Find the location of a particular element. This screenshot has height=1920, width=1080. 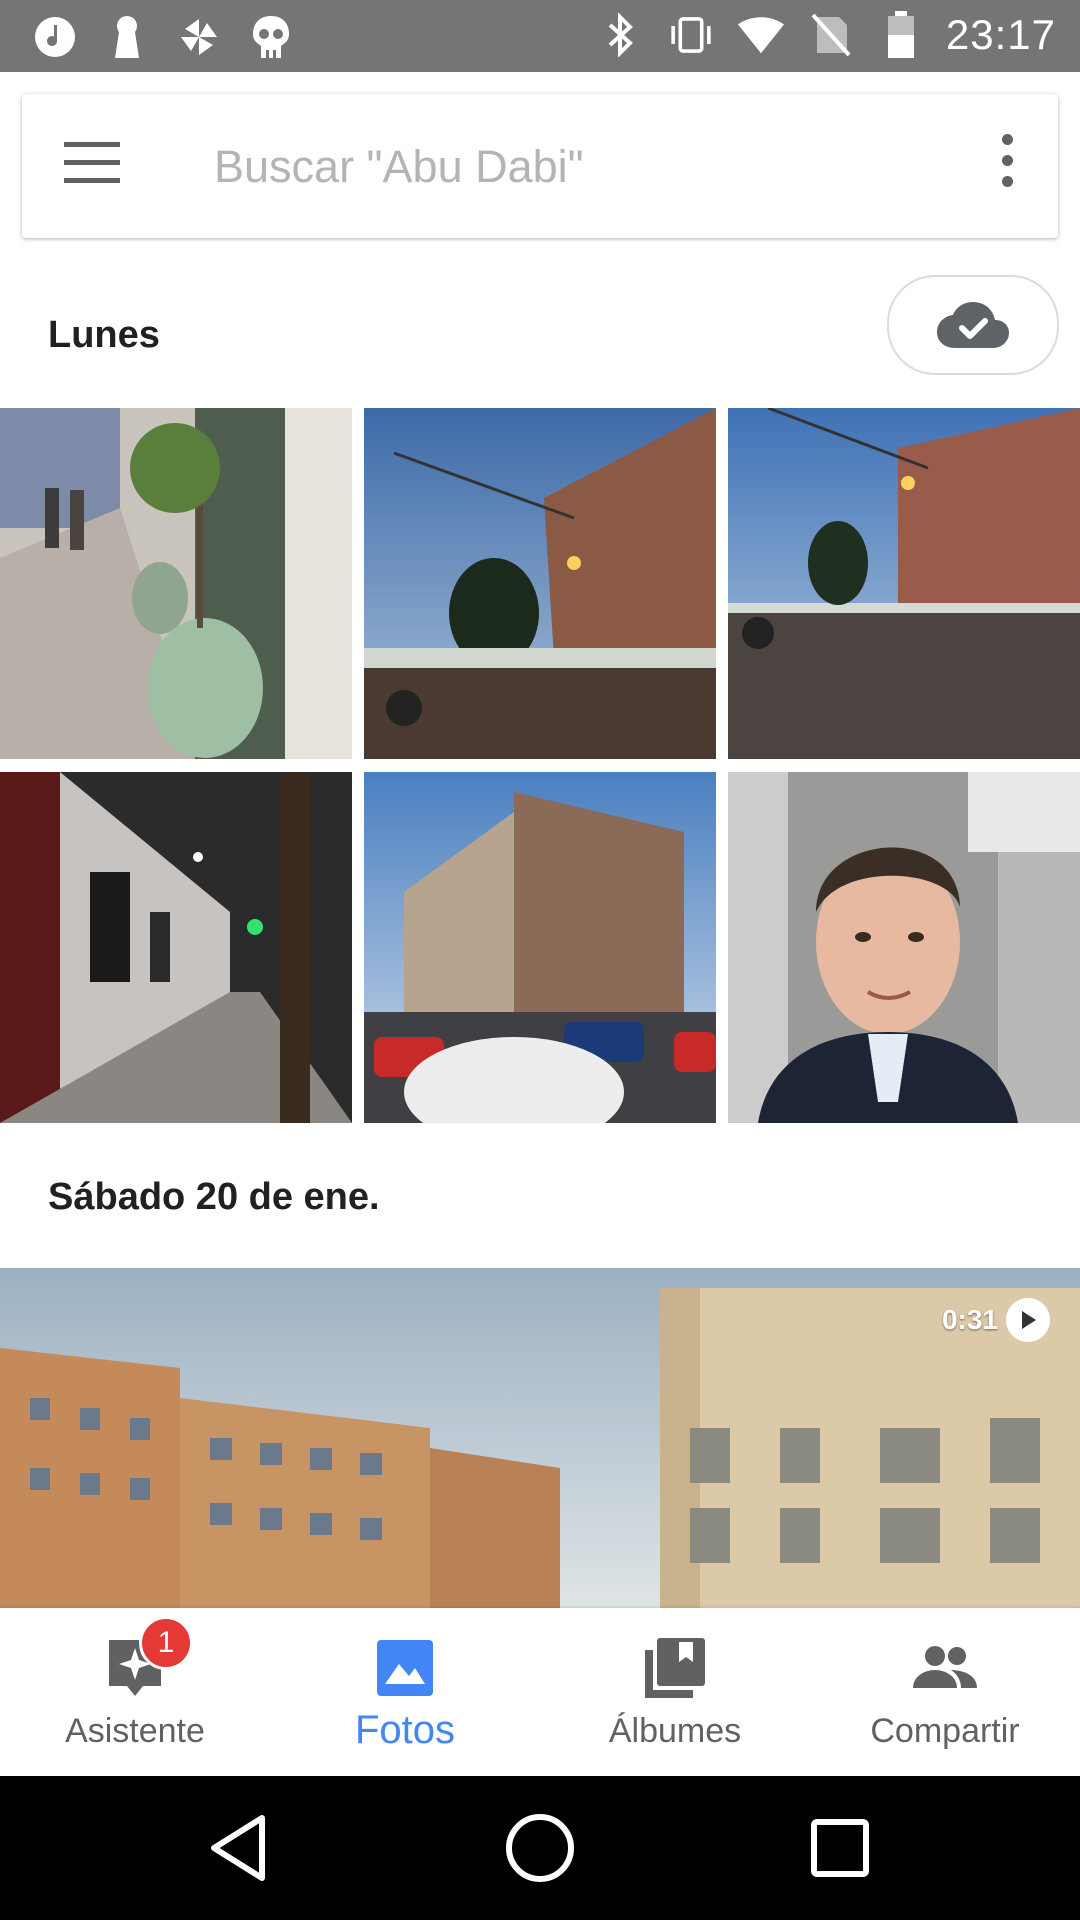

wifi-icon is located at coordinates (761, 35).